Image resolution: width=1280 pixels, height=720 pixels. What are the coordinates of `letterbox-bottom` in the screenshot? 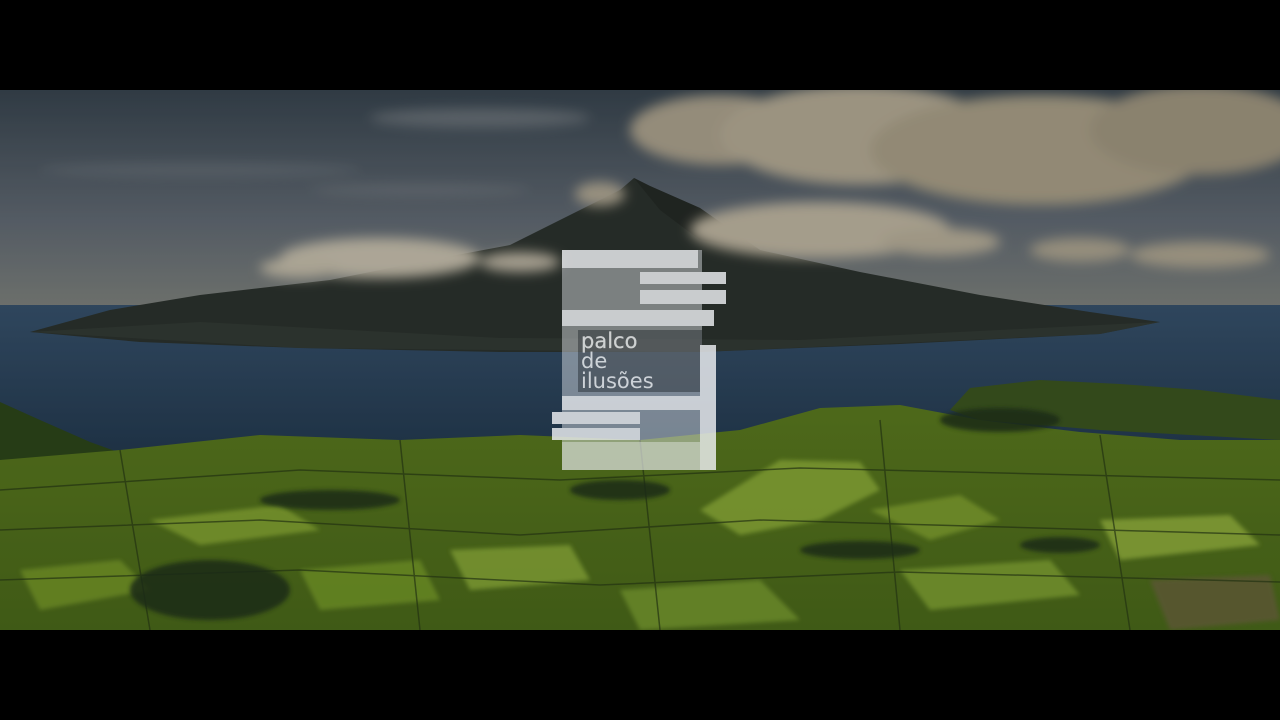 It's located at (640, 675).